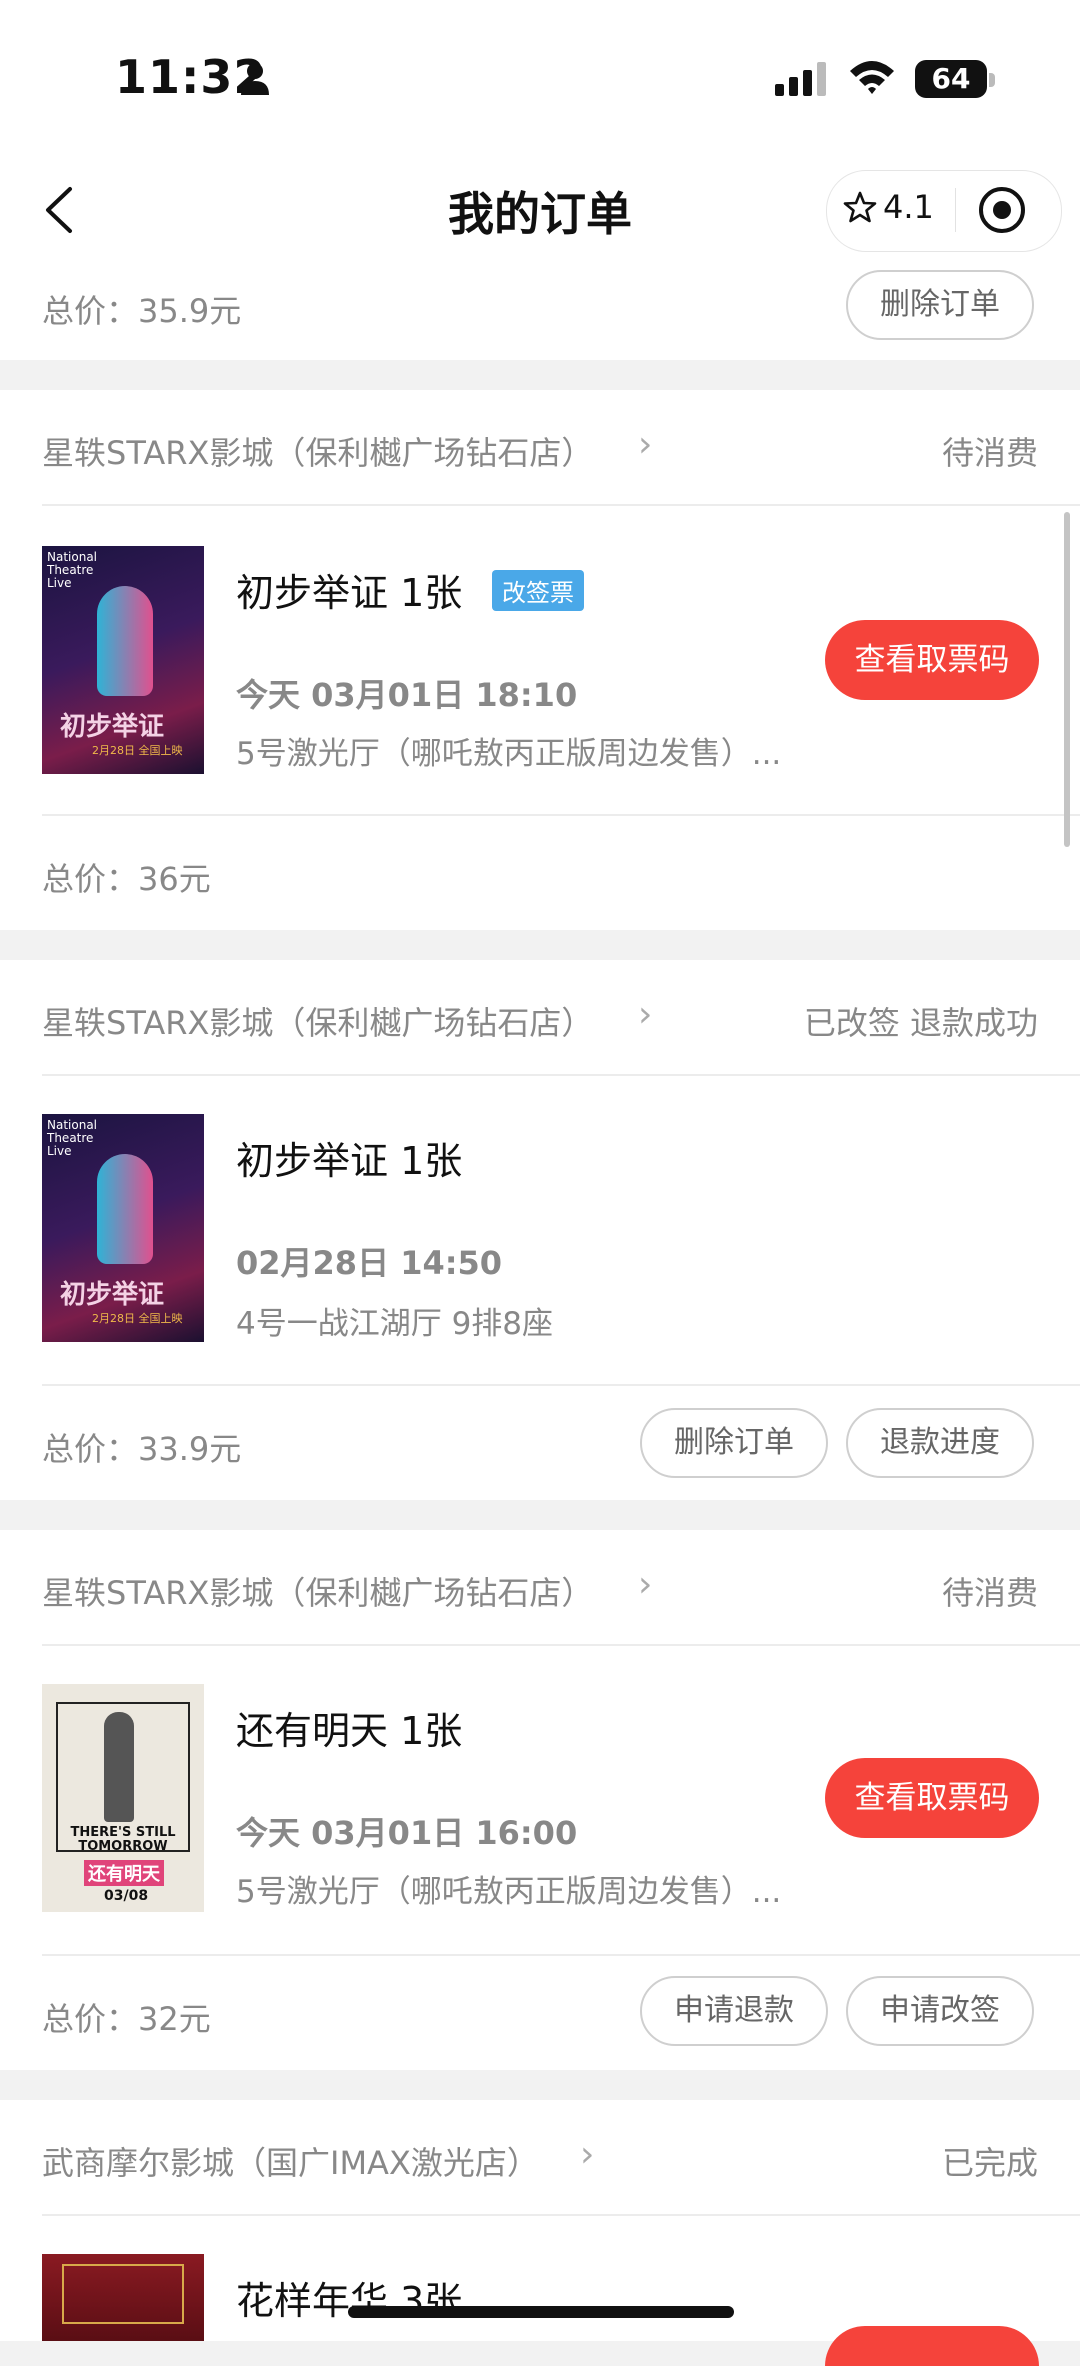 This screenshot has width=1080, height=2366. What do you see at coordinates (395, 1324) in the screenshot?
I see `hall-info: 4号一战江湖厅 9排8座` at bounding box center [395, 1324].